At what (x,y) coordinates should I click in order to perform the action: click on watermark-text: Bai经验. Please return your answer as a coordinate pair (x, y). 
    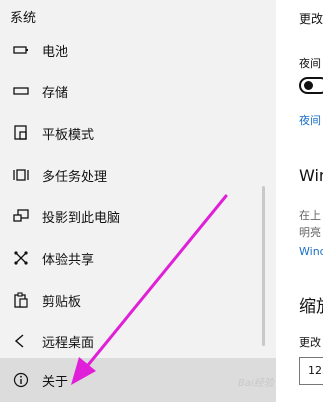
    Looking at the image, I should click on (256, 383).